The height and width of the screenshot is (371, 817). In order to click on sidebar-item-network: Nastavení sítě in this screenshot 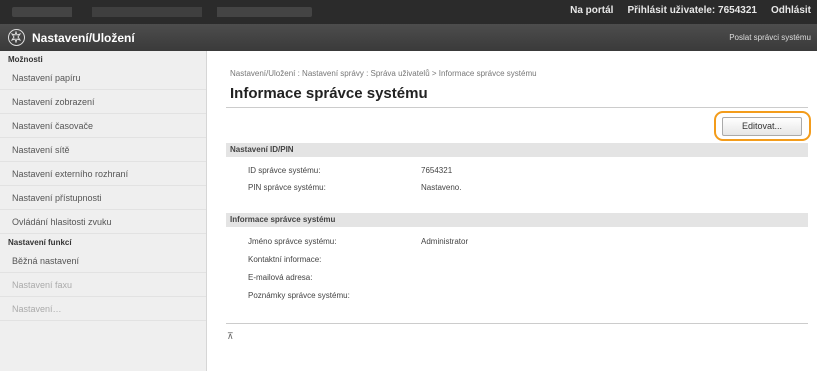, I will do `click(103, 150)`.